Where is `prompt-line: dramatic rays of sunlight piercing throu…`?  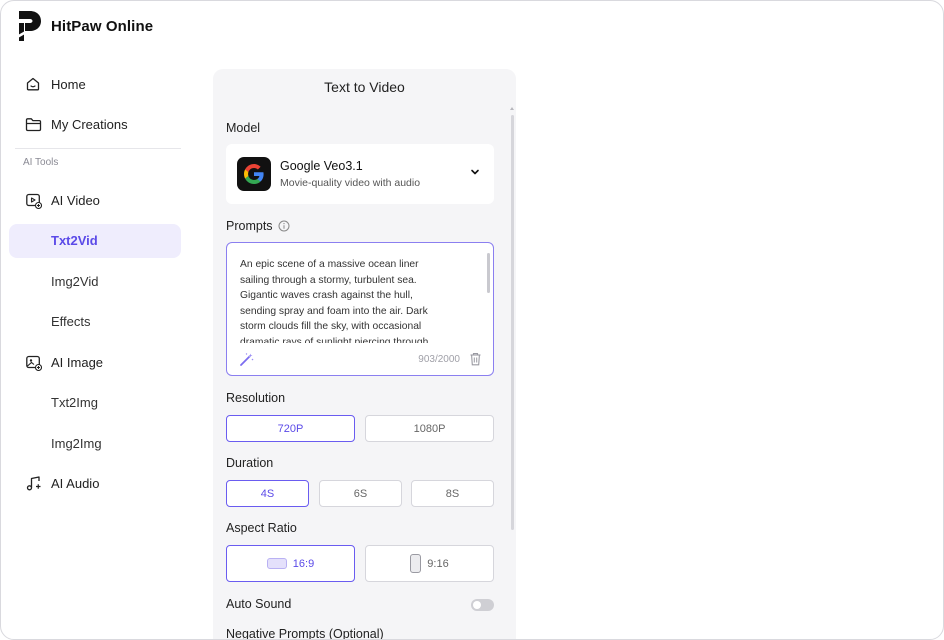
prompt-line: dramatic rays of sunlight piercing throu… is located at coordinates (336, 340).